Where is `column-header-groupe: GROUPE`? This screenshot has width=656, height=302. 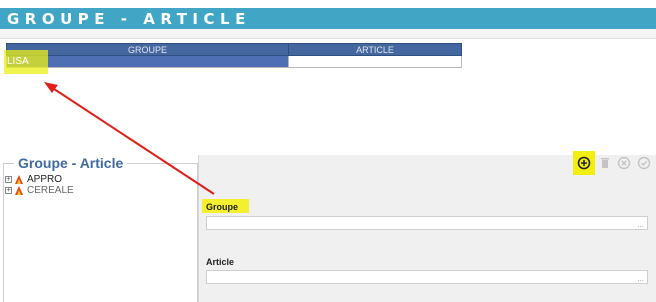
column-header-groupe: GROUPE is located at coordinates (147, 49).